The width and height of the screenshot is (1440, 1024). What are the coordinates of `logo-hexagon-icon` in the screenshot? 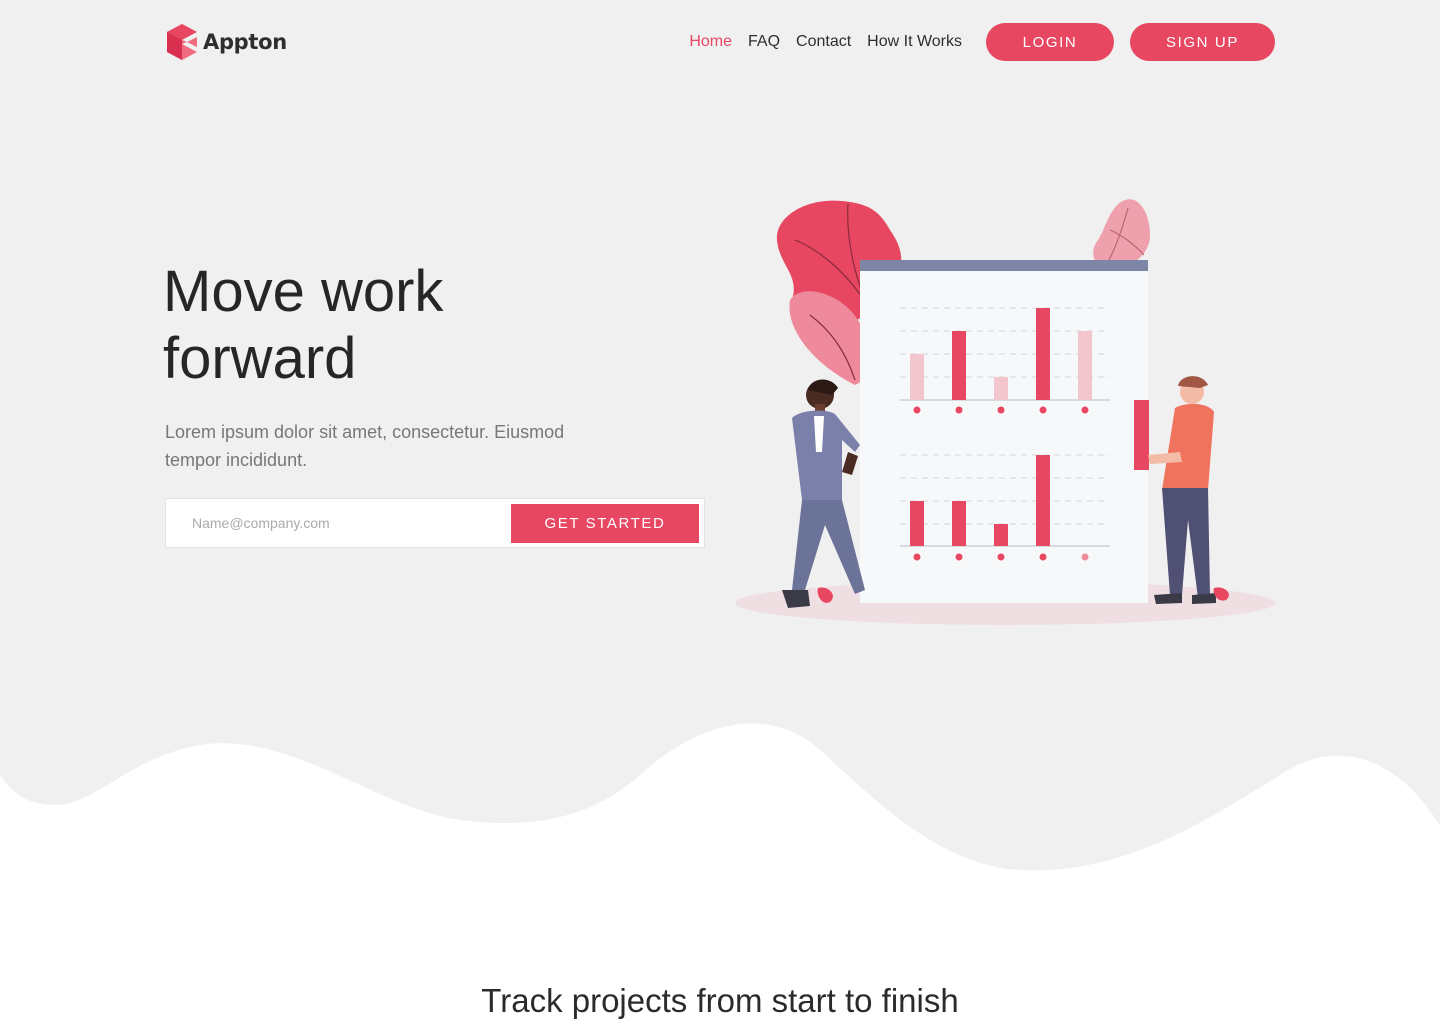 It's located at (182, 42).